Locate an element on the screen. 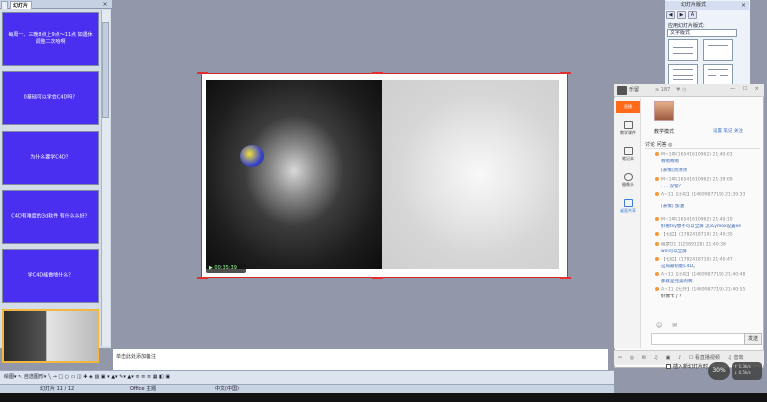 Image resolution: width=767 pixels, height=402 pixels. chat-message: 【七红】(1782418710) 21:40:35 is located at coordinates (707, 235).